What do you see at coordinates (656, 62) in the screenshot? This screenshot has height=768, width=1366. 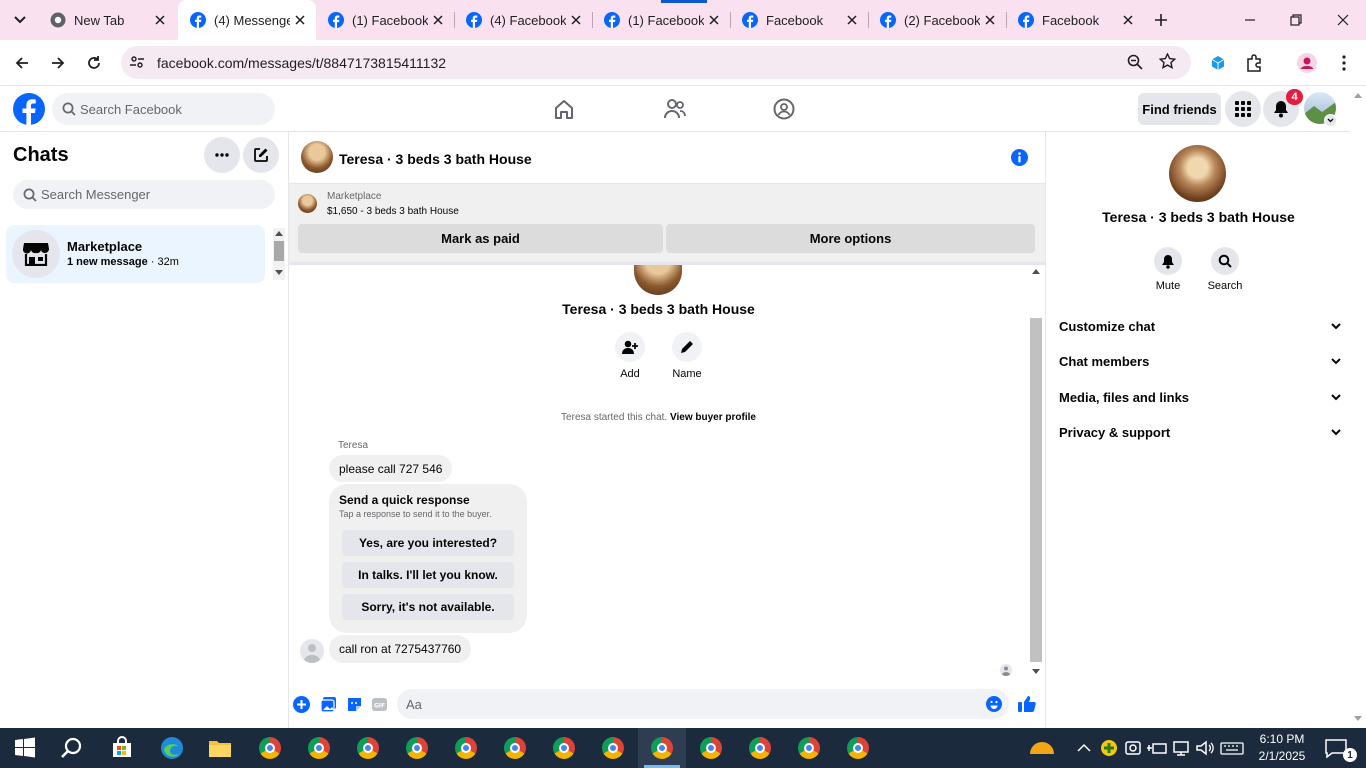 I see `address-bar: facebook.com/messages/t/8847173815411132` at bounding box center [656, 62].